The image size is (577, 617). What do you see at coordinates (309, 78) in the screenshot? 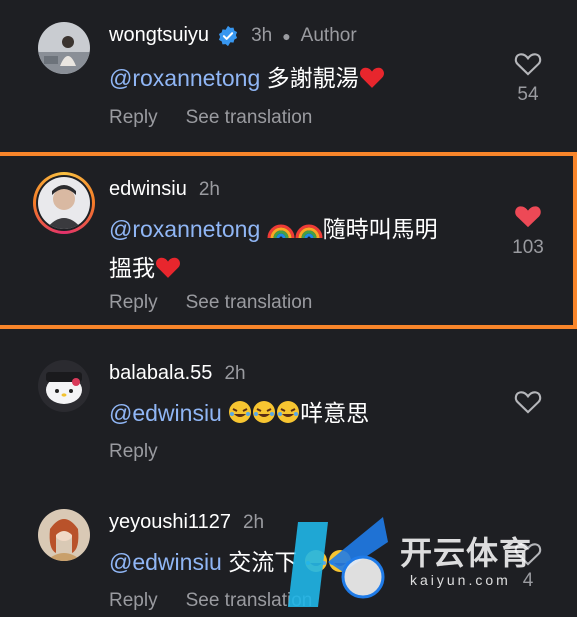
I see `comment-body-text: 多謝靚湯` at bounding box center [309, 78].